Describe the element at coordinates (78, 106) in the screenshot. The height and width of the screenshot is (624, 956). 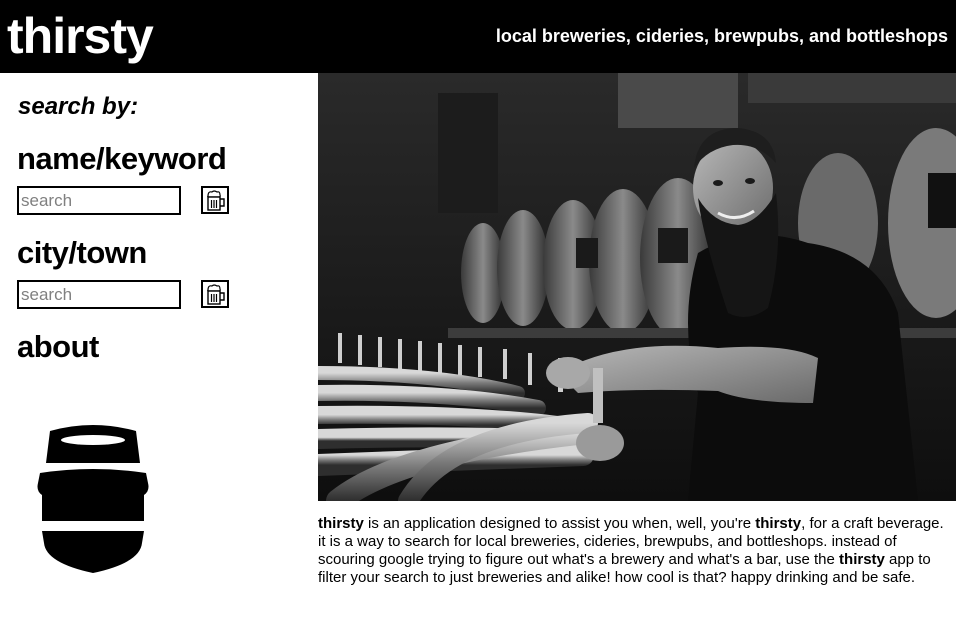
I see `search-by-label: search by:` at that location.